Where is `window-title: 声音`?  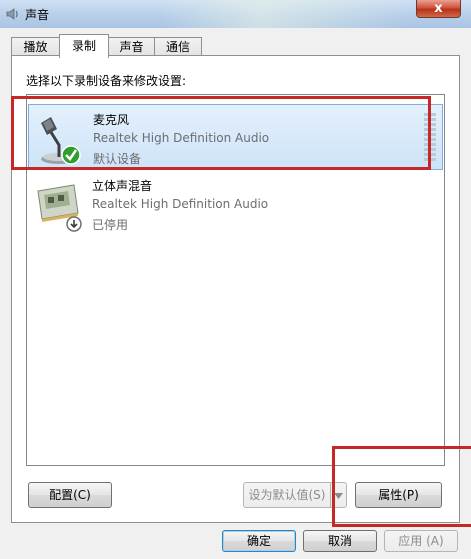 window-title: 声音 is located at coordinates (37, 15).